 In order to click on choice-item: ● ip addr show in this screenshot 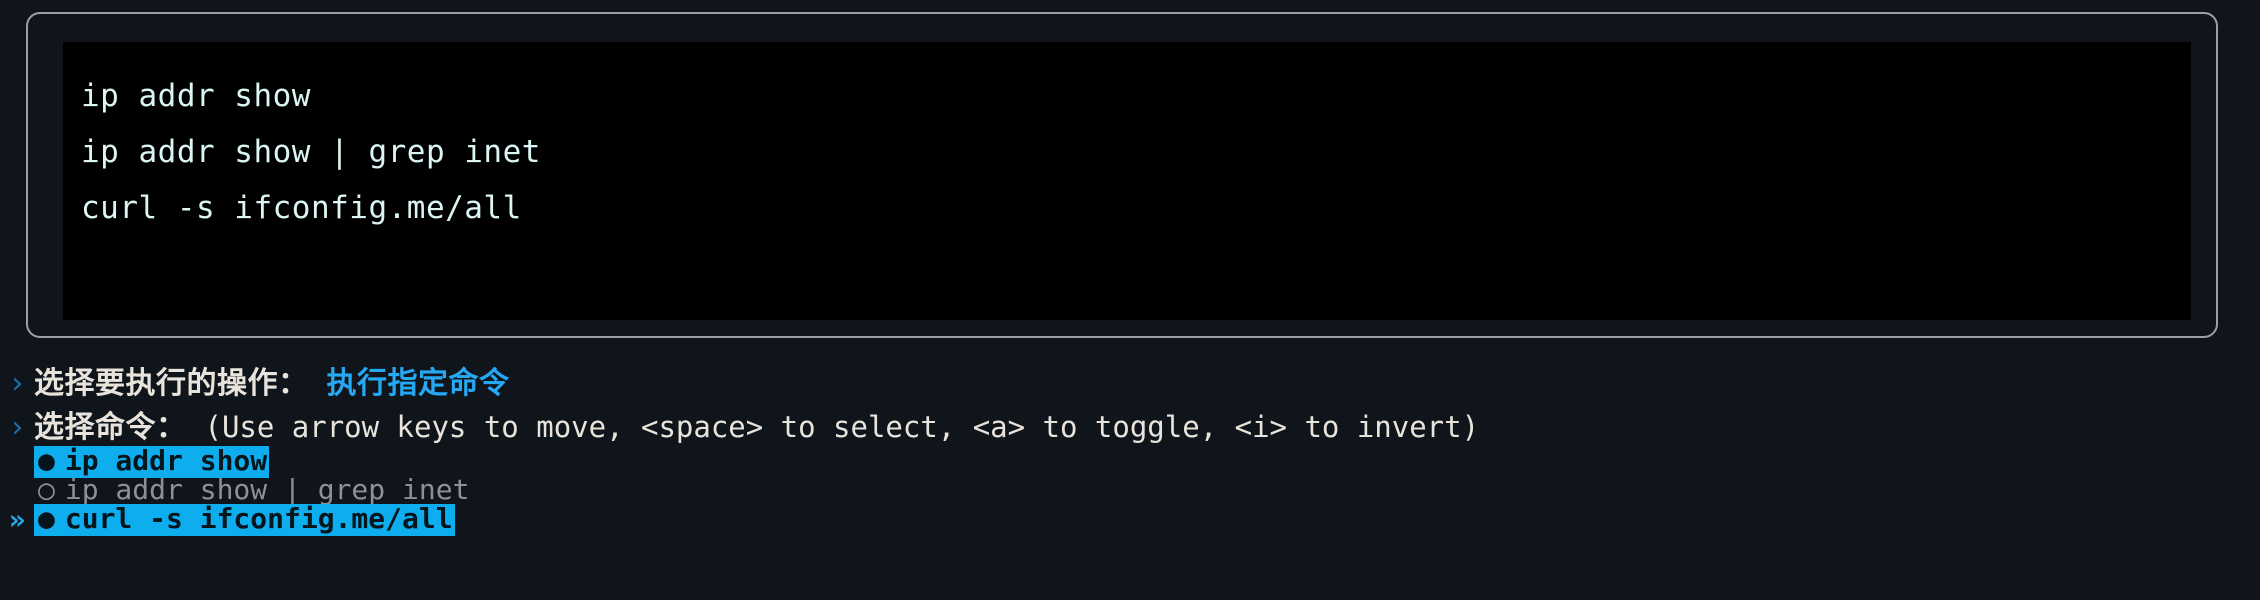, I will do `click(1130, 462)`.